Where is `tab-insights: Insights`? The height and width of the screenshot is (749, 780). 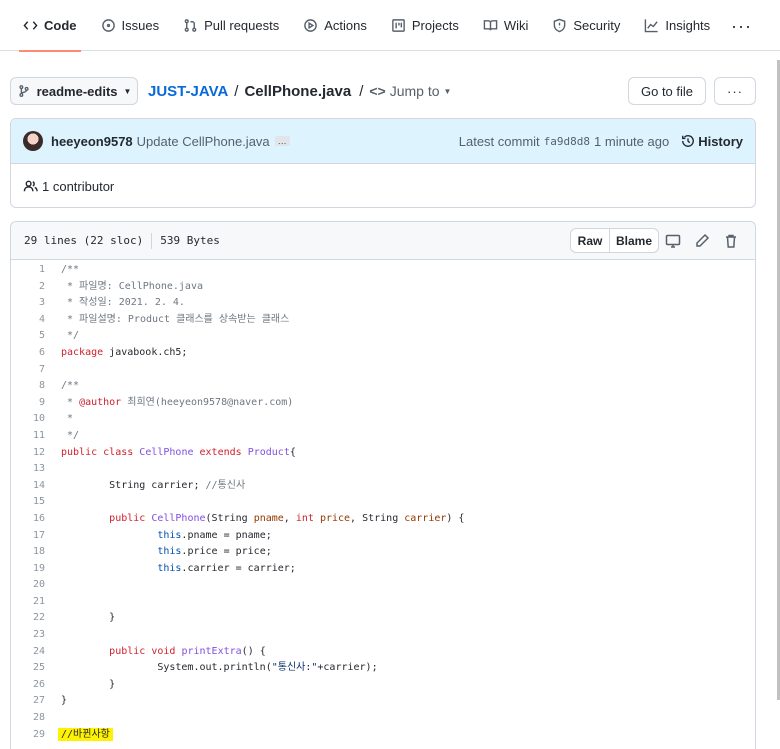
tab-insights: Insights is located at coordinates (677, 25).